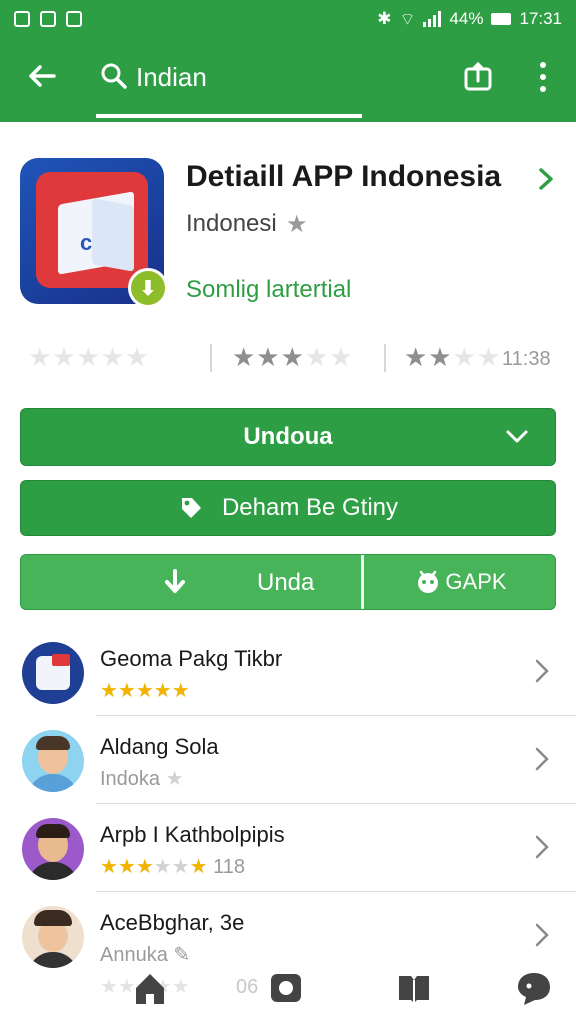 The image size is (576, 1024). What do you see at coordinates (130, 779) in the screenshot?
I see `list-item-subtitle-text: Indoka` at bounding box center [130, 779].